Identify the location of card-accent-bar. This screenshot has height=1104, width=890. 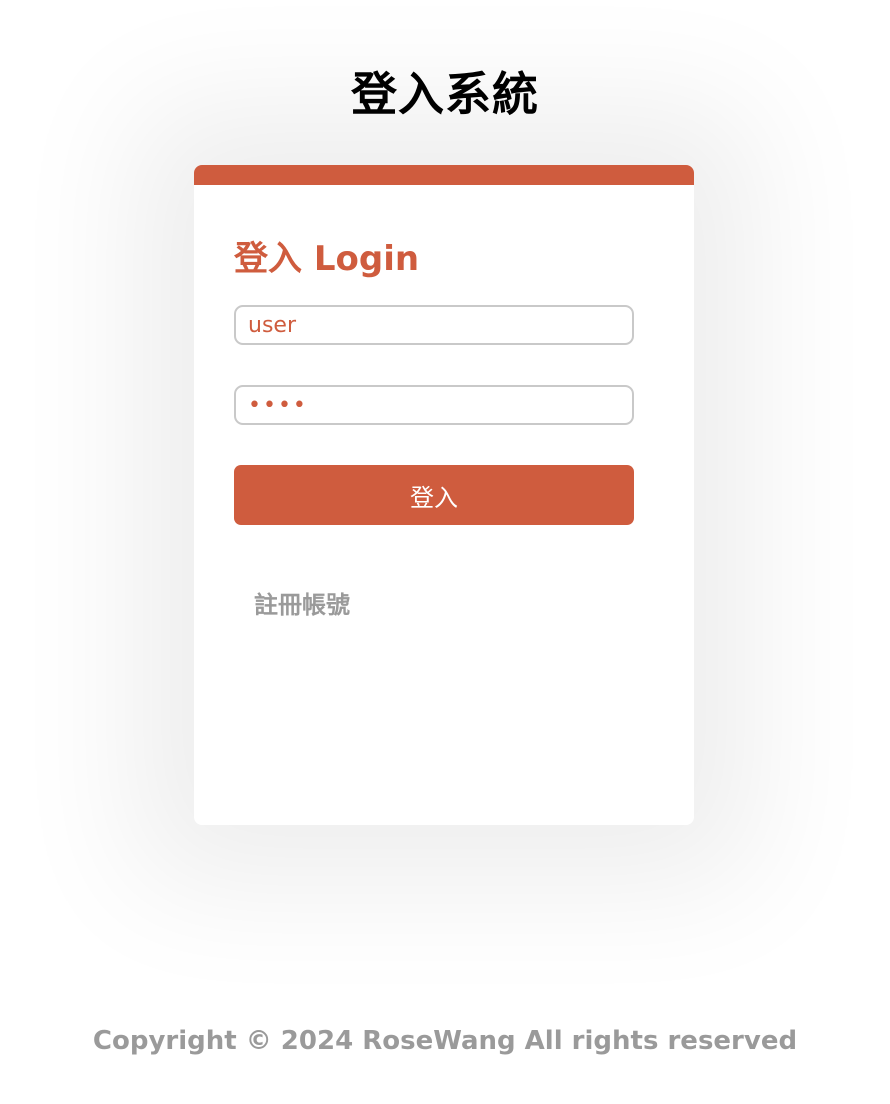
(444, 175).